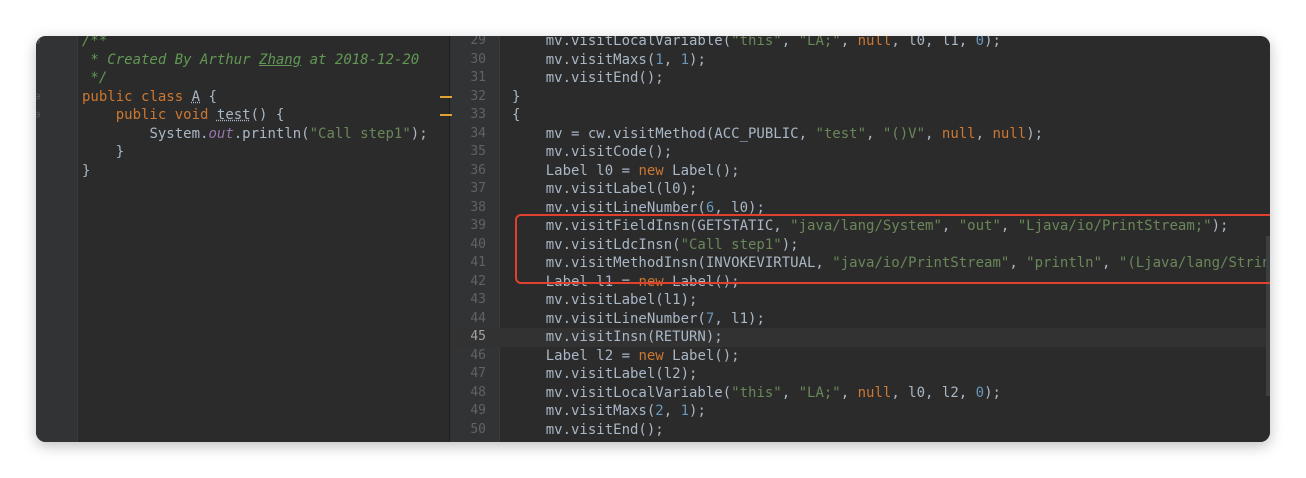 This screenshot has width=1306, height=478. Describe the element at coordinates (609, 60) in the screenshot. I see `code-text: mv.visitMaxs(1, 1);` at that location.